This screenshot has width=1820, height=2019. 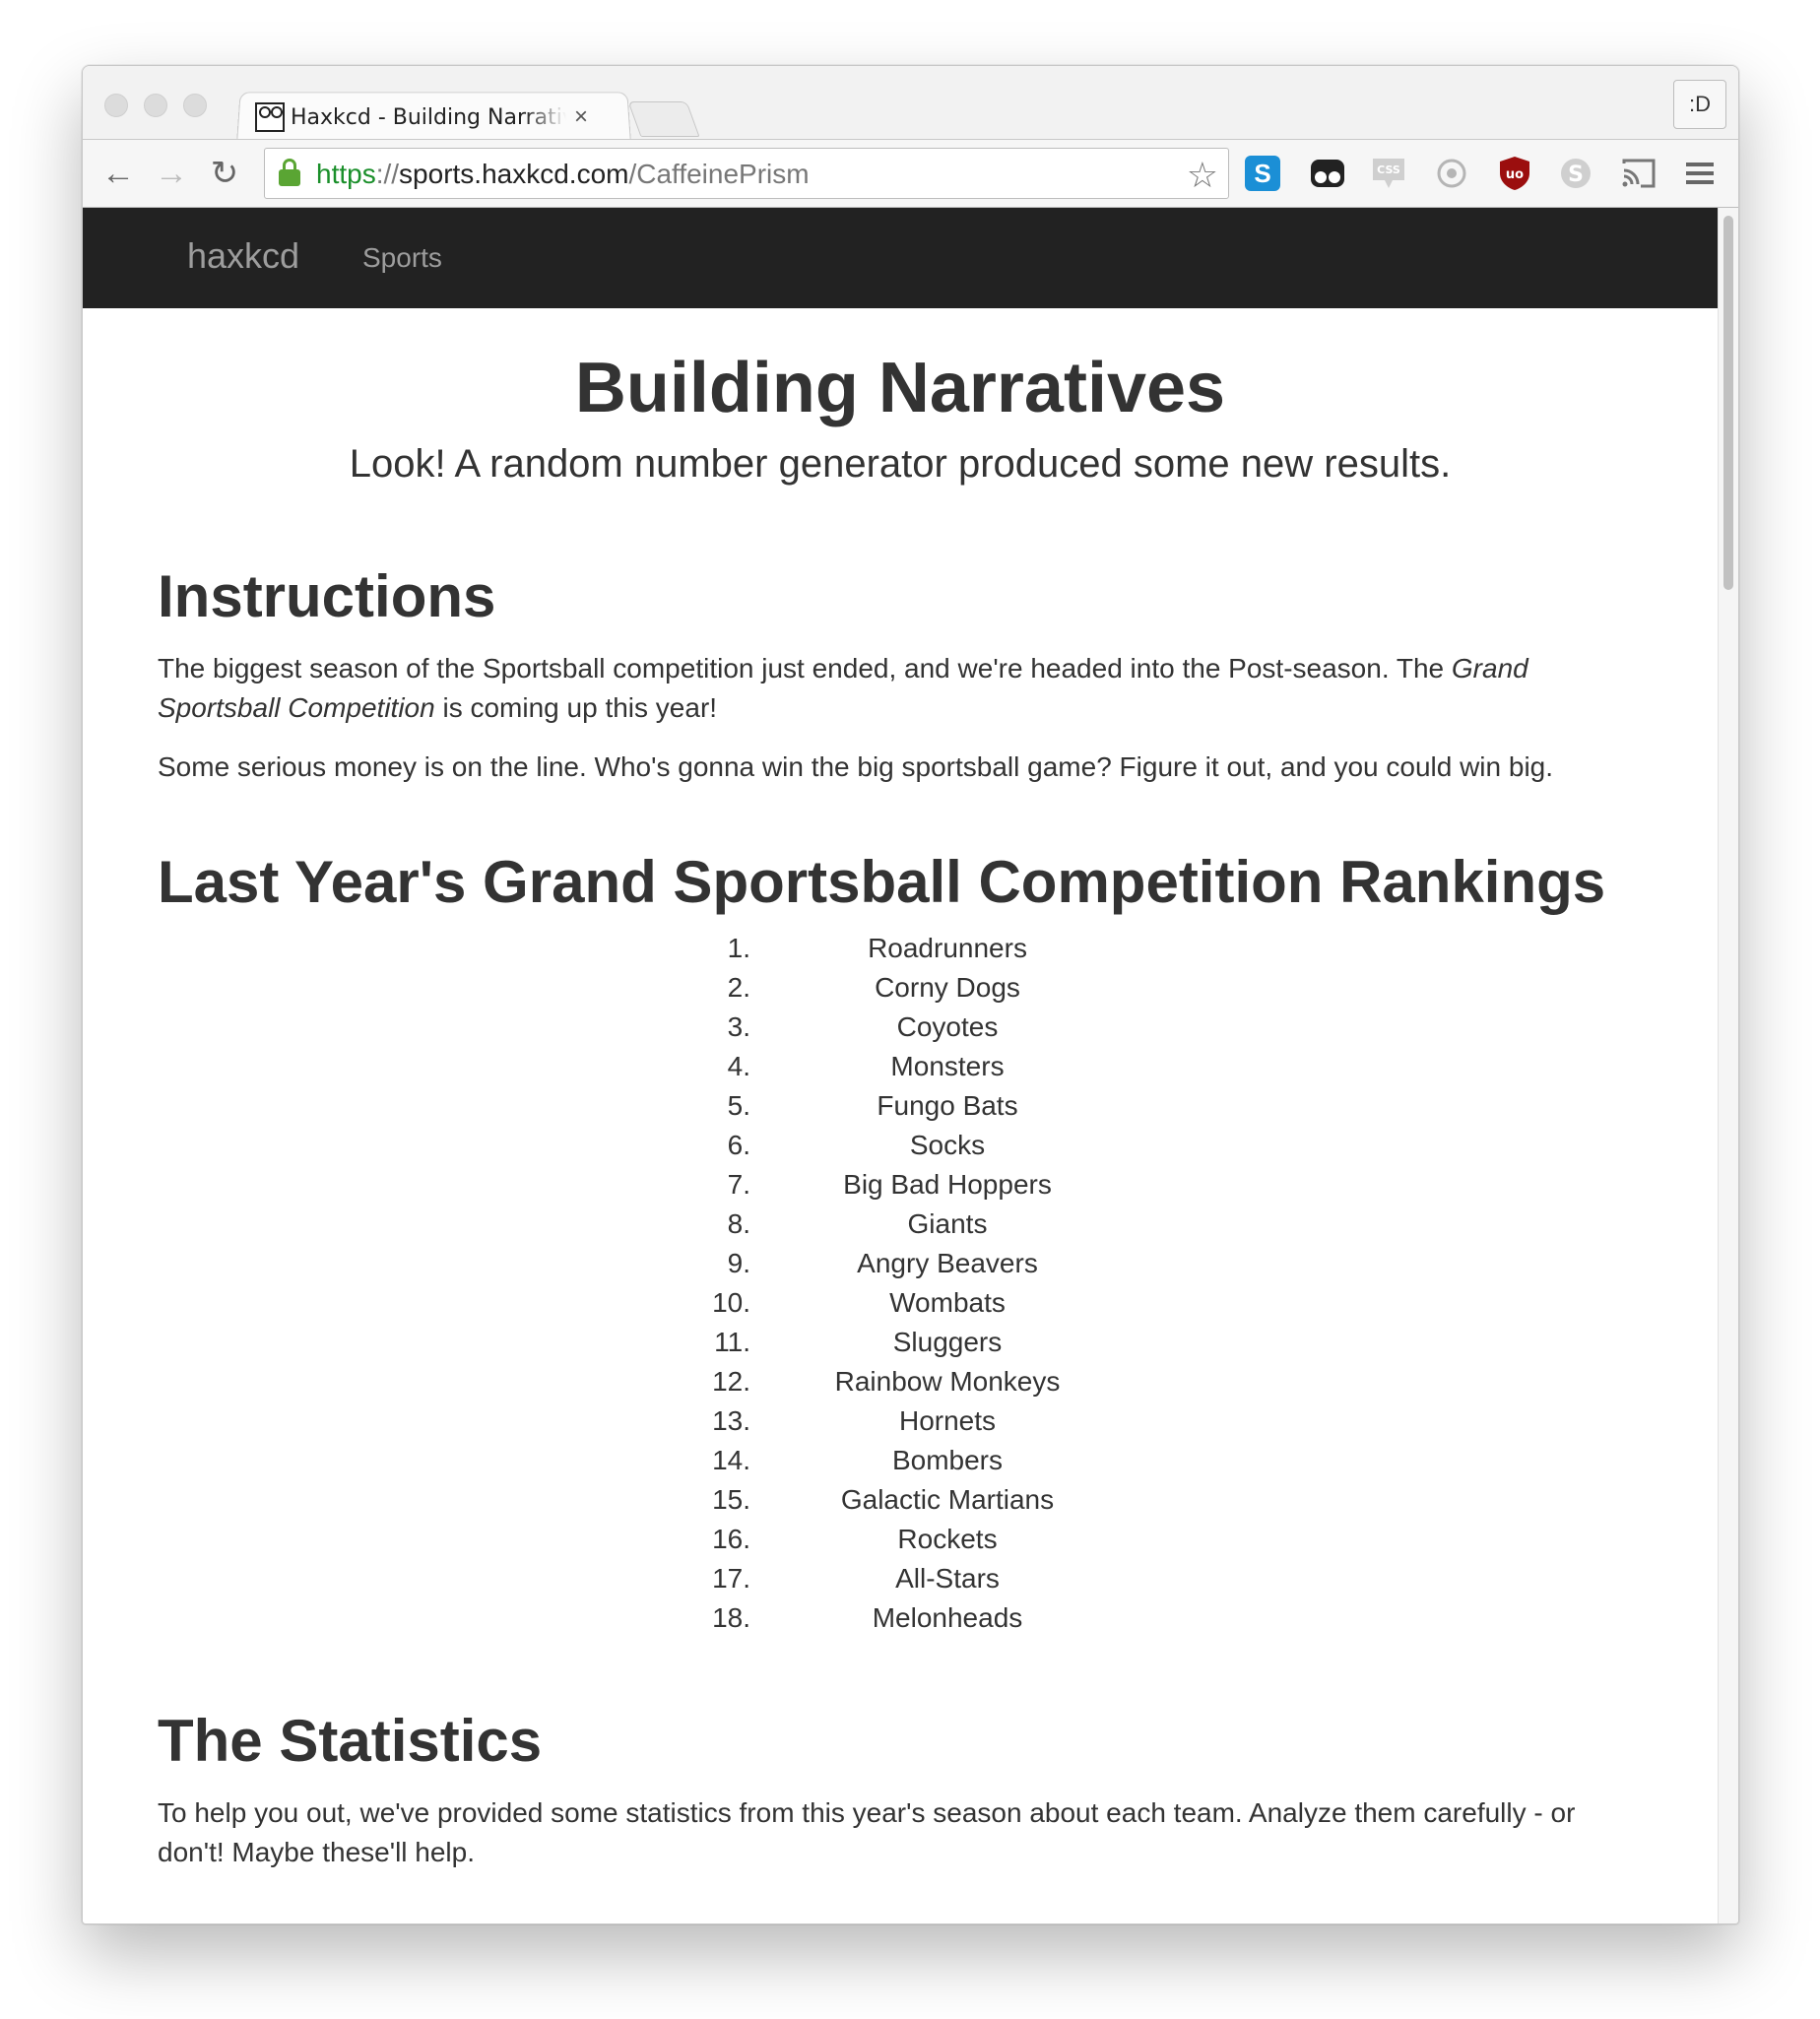 I want to click on rank-number: 14., so click(x=731, y=1460).